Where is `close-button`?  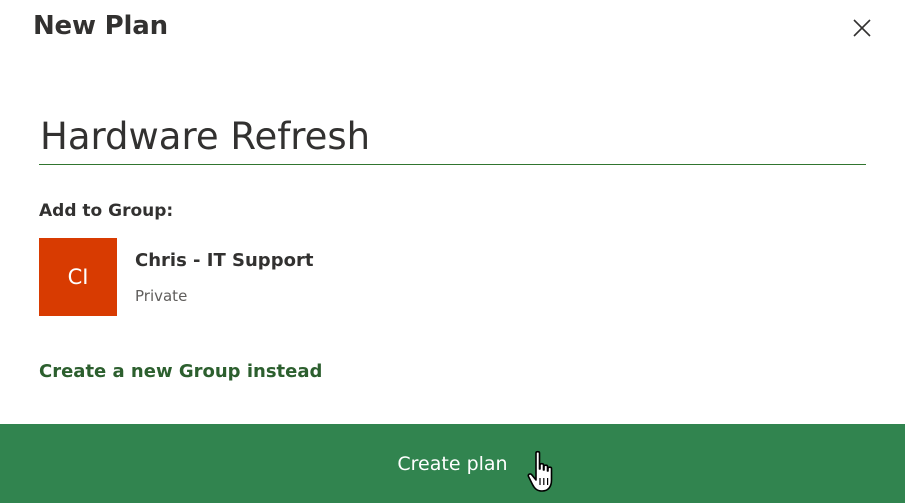
close-button is located at coordinates (862, 28).